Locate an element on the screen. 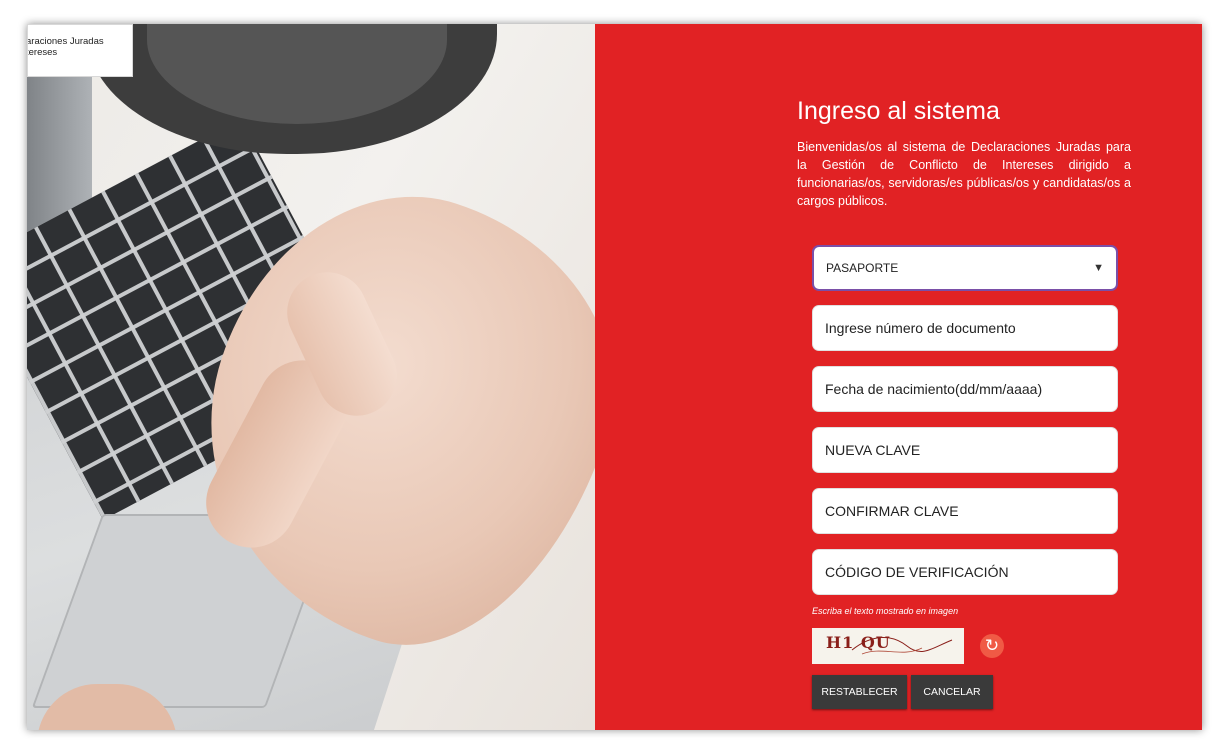 The image size is (1224, 746). verification-code-input: CÓDIGO DE VERIFICACIÓN is located at coordinates (965, 572).